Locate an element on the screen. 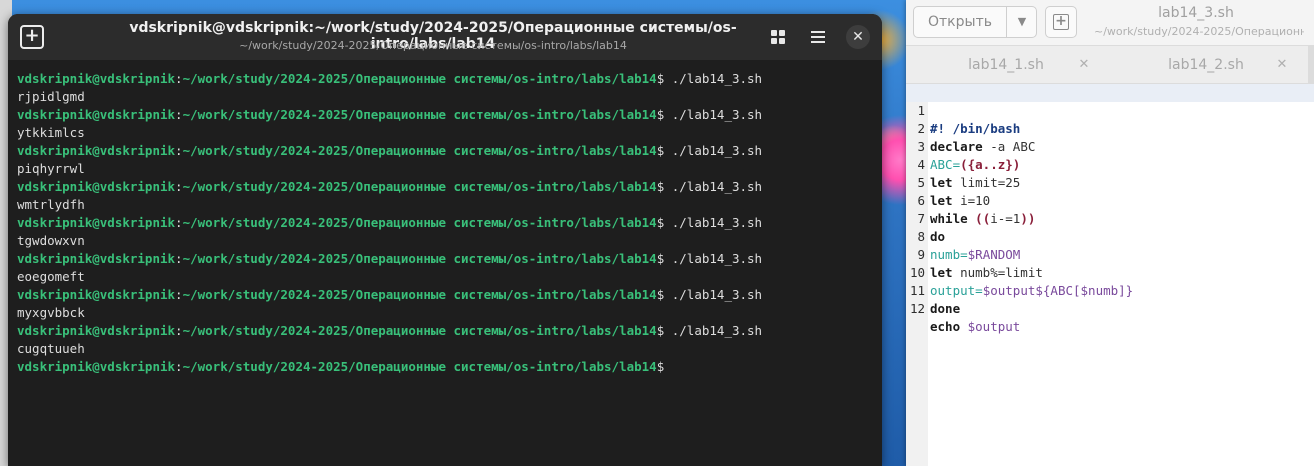 This screenshot has width=1314, height=466. prompt-symbol: $ is located at coordinates (660, 366).